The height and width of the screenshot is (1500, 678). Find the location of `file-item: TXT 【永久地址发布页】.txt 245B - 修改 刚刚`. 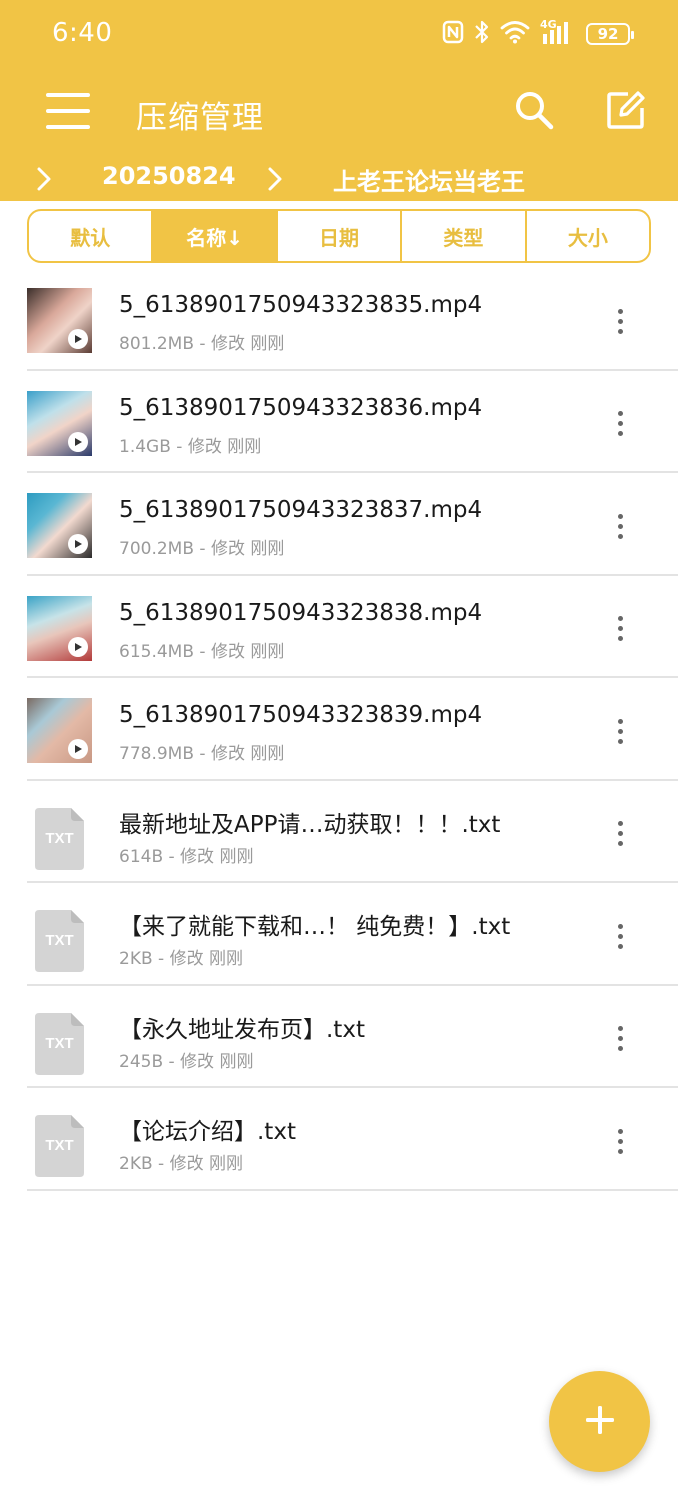

file-item: TXT 【永久地址发布页】.txt 245B - 修改 刚刚 is located at coordinates (339, 1037).